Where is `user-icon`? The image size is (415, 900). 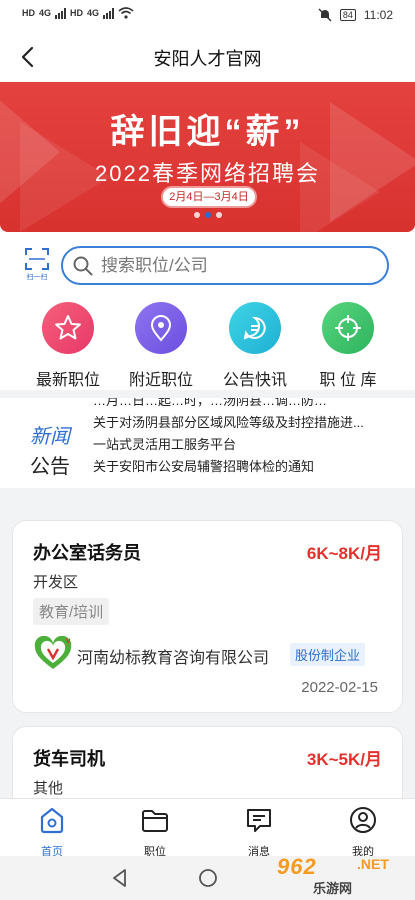
user-icon is located at coordinates (363, 820).